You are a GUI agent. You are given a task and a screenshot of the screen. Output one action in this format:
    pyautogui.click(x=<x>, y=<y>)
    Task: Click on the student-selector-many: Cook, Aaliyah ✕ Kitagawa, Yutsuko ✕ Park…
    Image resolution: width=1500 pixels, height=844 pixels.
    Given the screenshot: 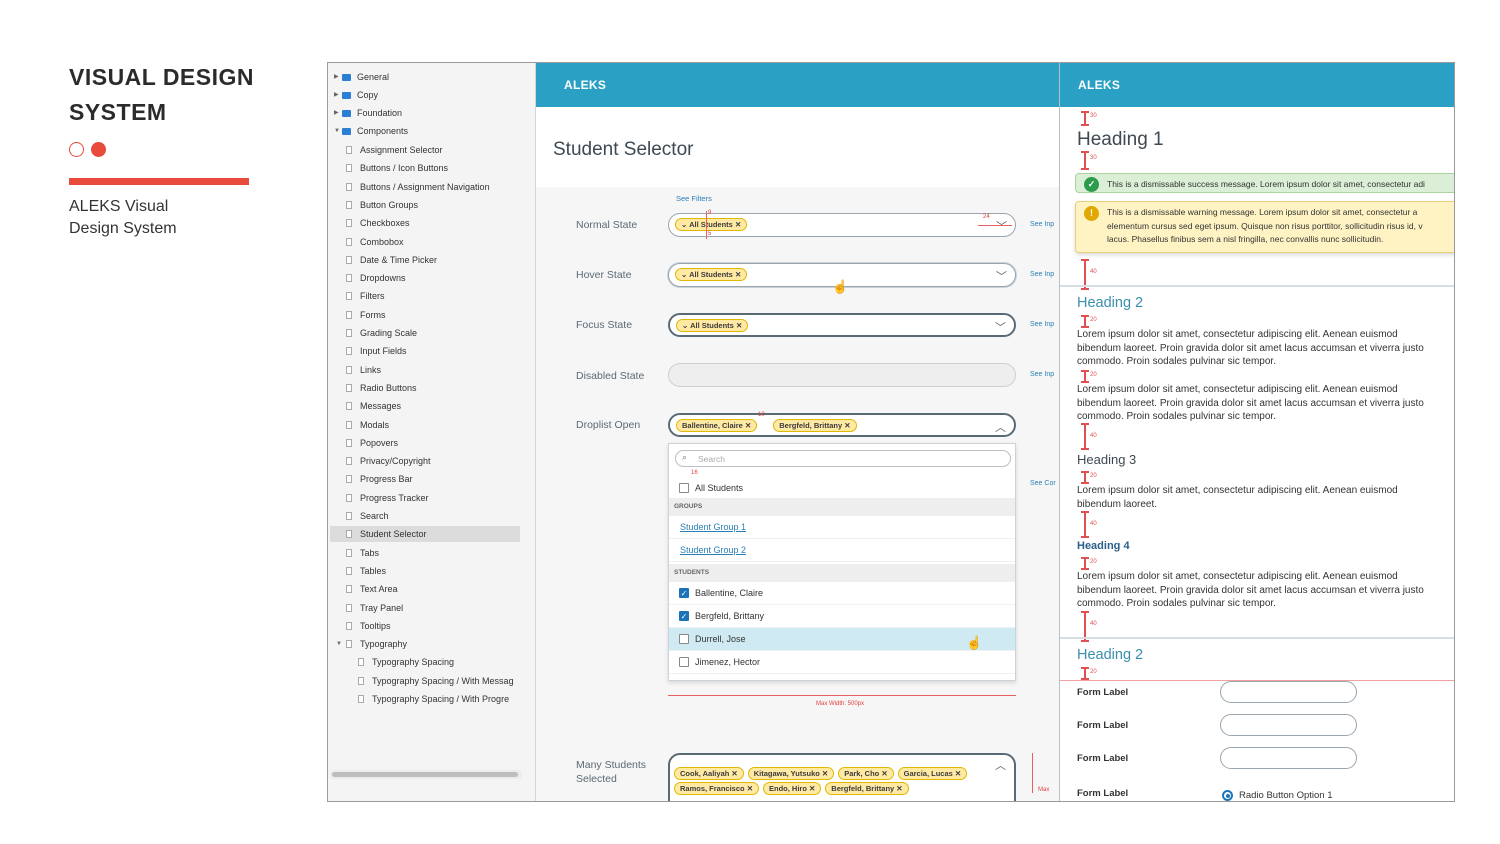 What is the action you would take?
    pyautogui.click(x=842, y=777)
    